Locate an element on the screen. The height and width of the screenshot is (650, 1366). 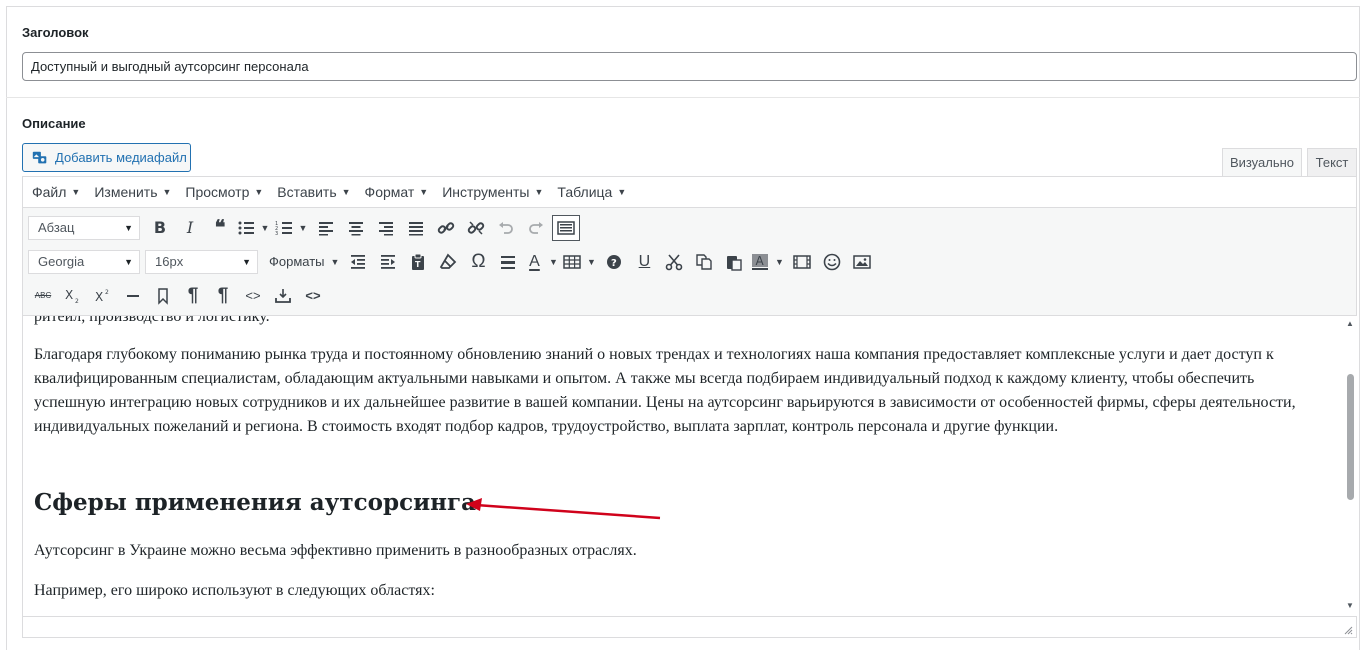
paragraph-mark-icon: ¶ is located at coordinates (193, 296).